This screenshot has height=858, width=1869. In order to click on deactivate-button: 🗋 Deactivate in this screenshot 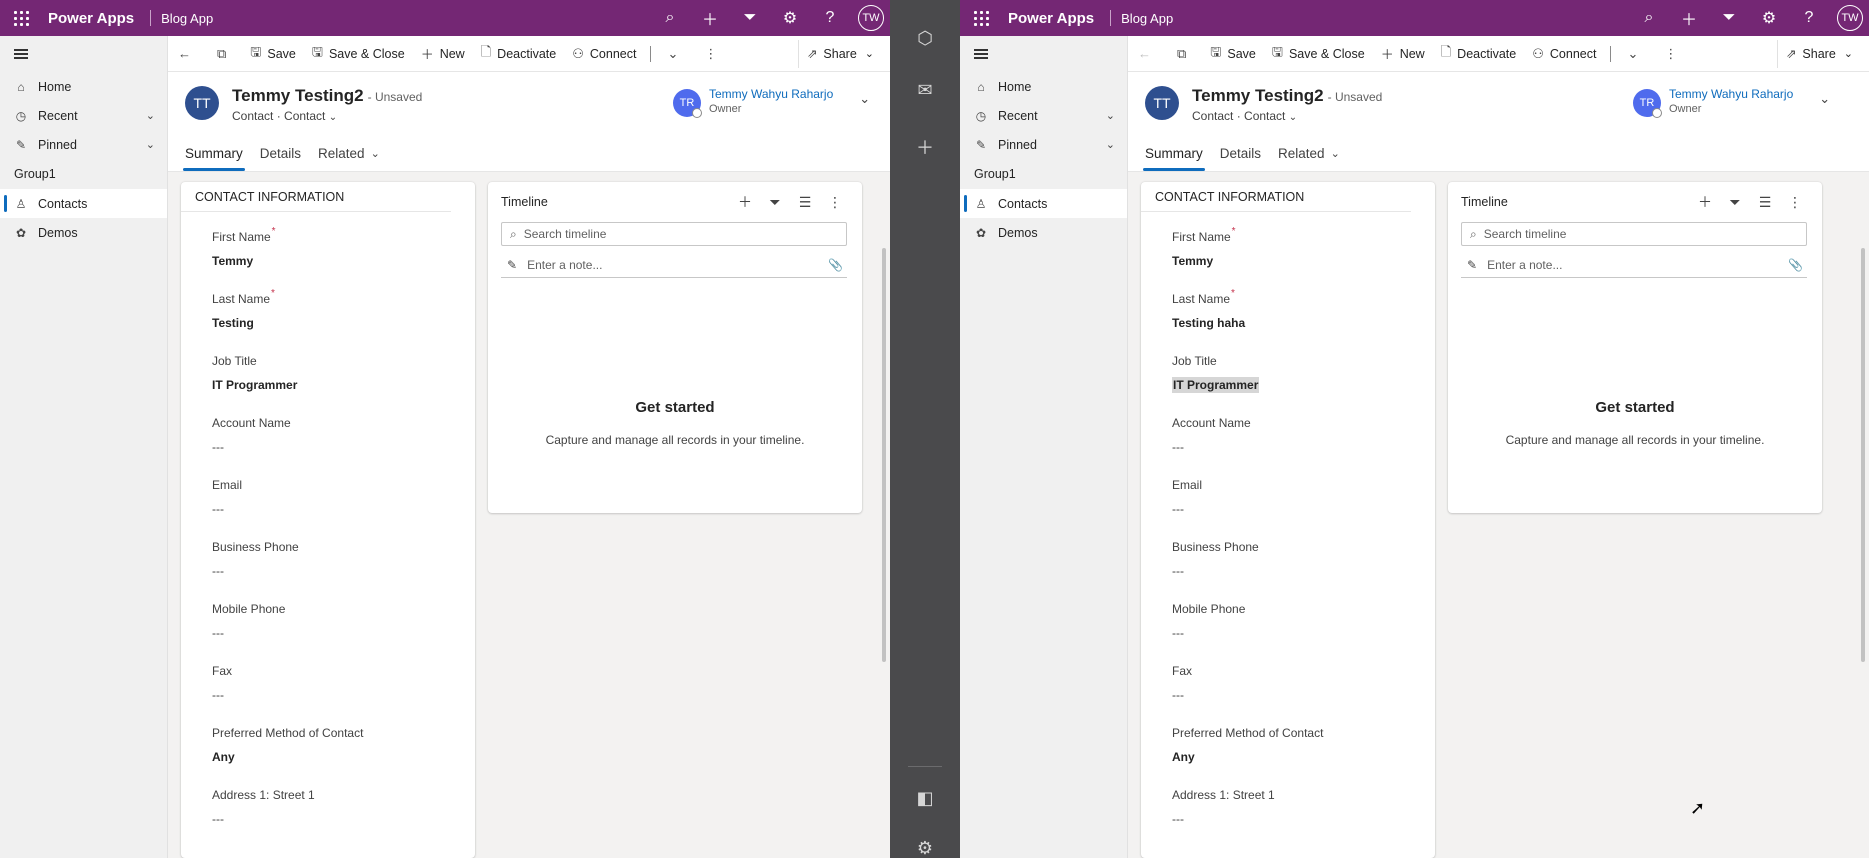, I will do `click(519, 54)`.